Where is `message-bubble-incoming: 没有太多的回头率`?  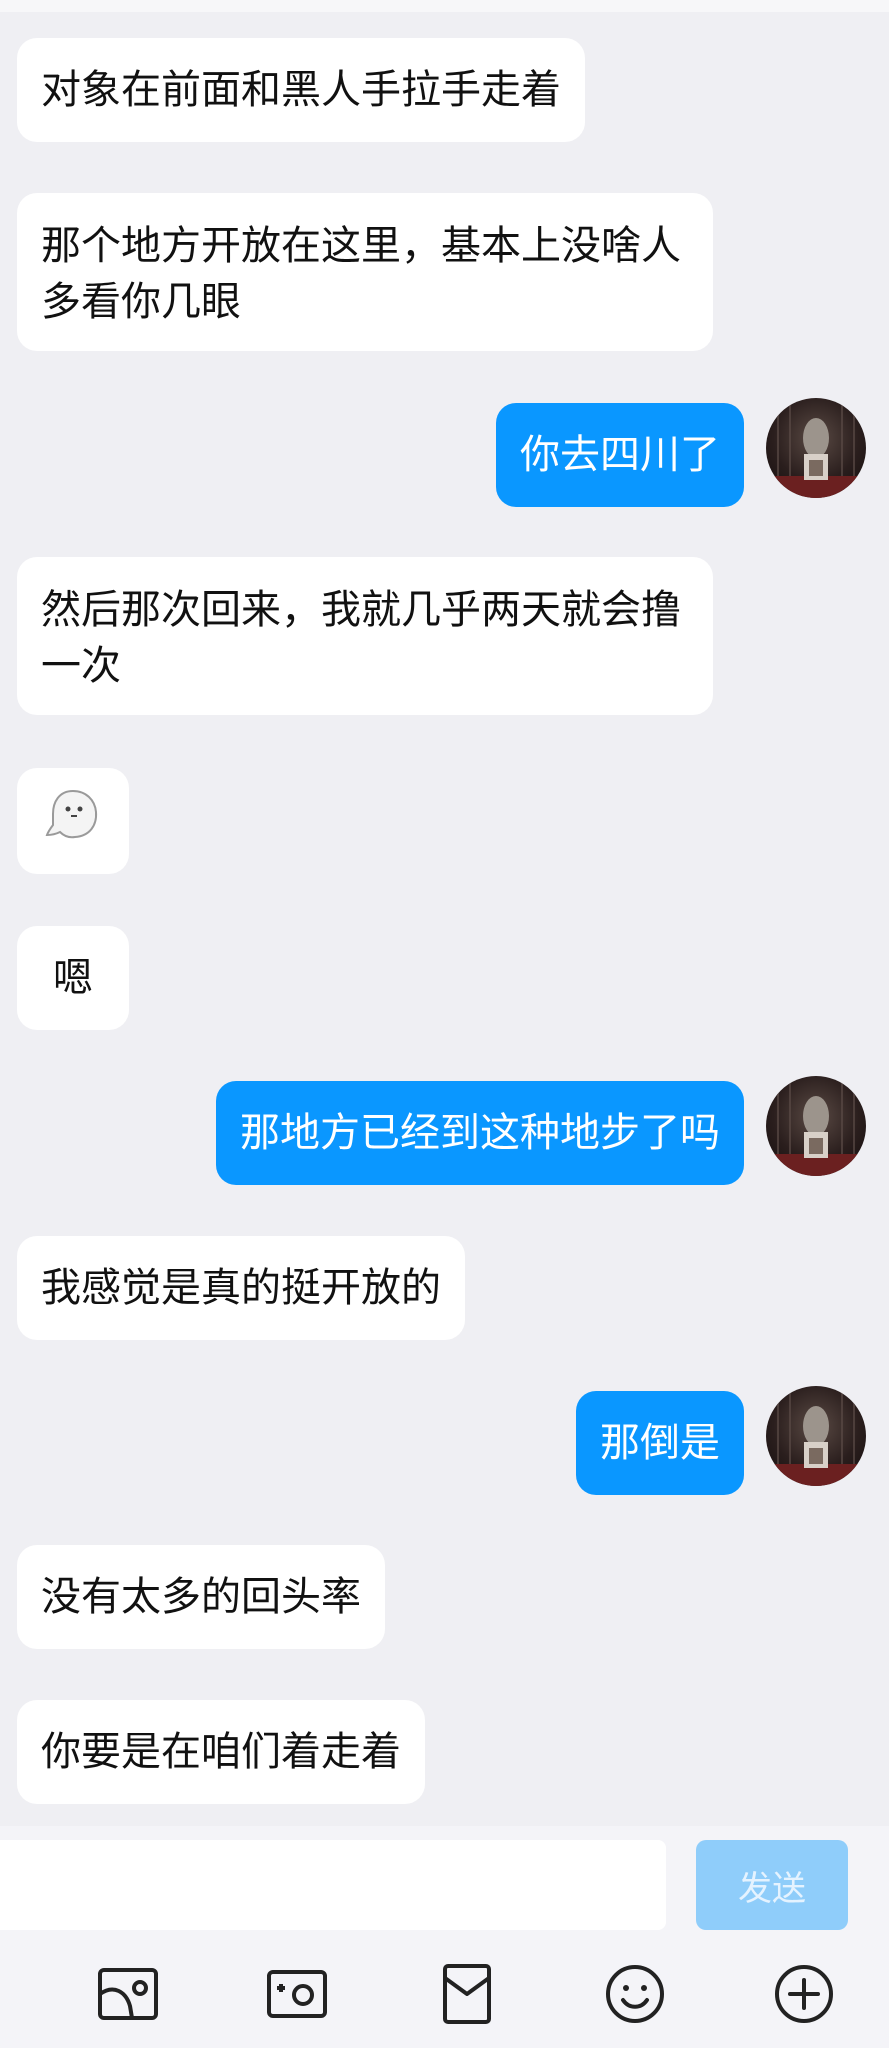 message-bubble-incoming: 没有太多的回头率 is located at coordinates (201, 1597).